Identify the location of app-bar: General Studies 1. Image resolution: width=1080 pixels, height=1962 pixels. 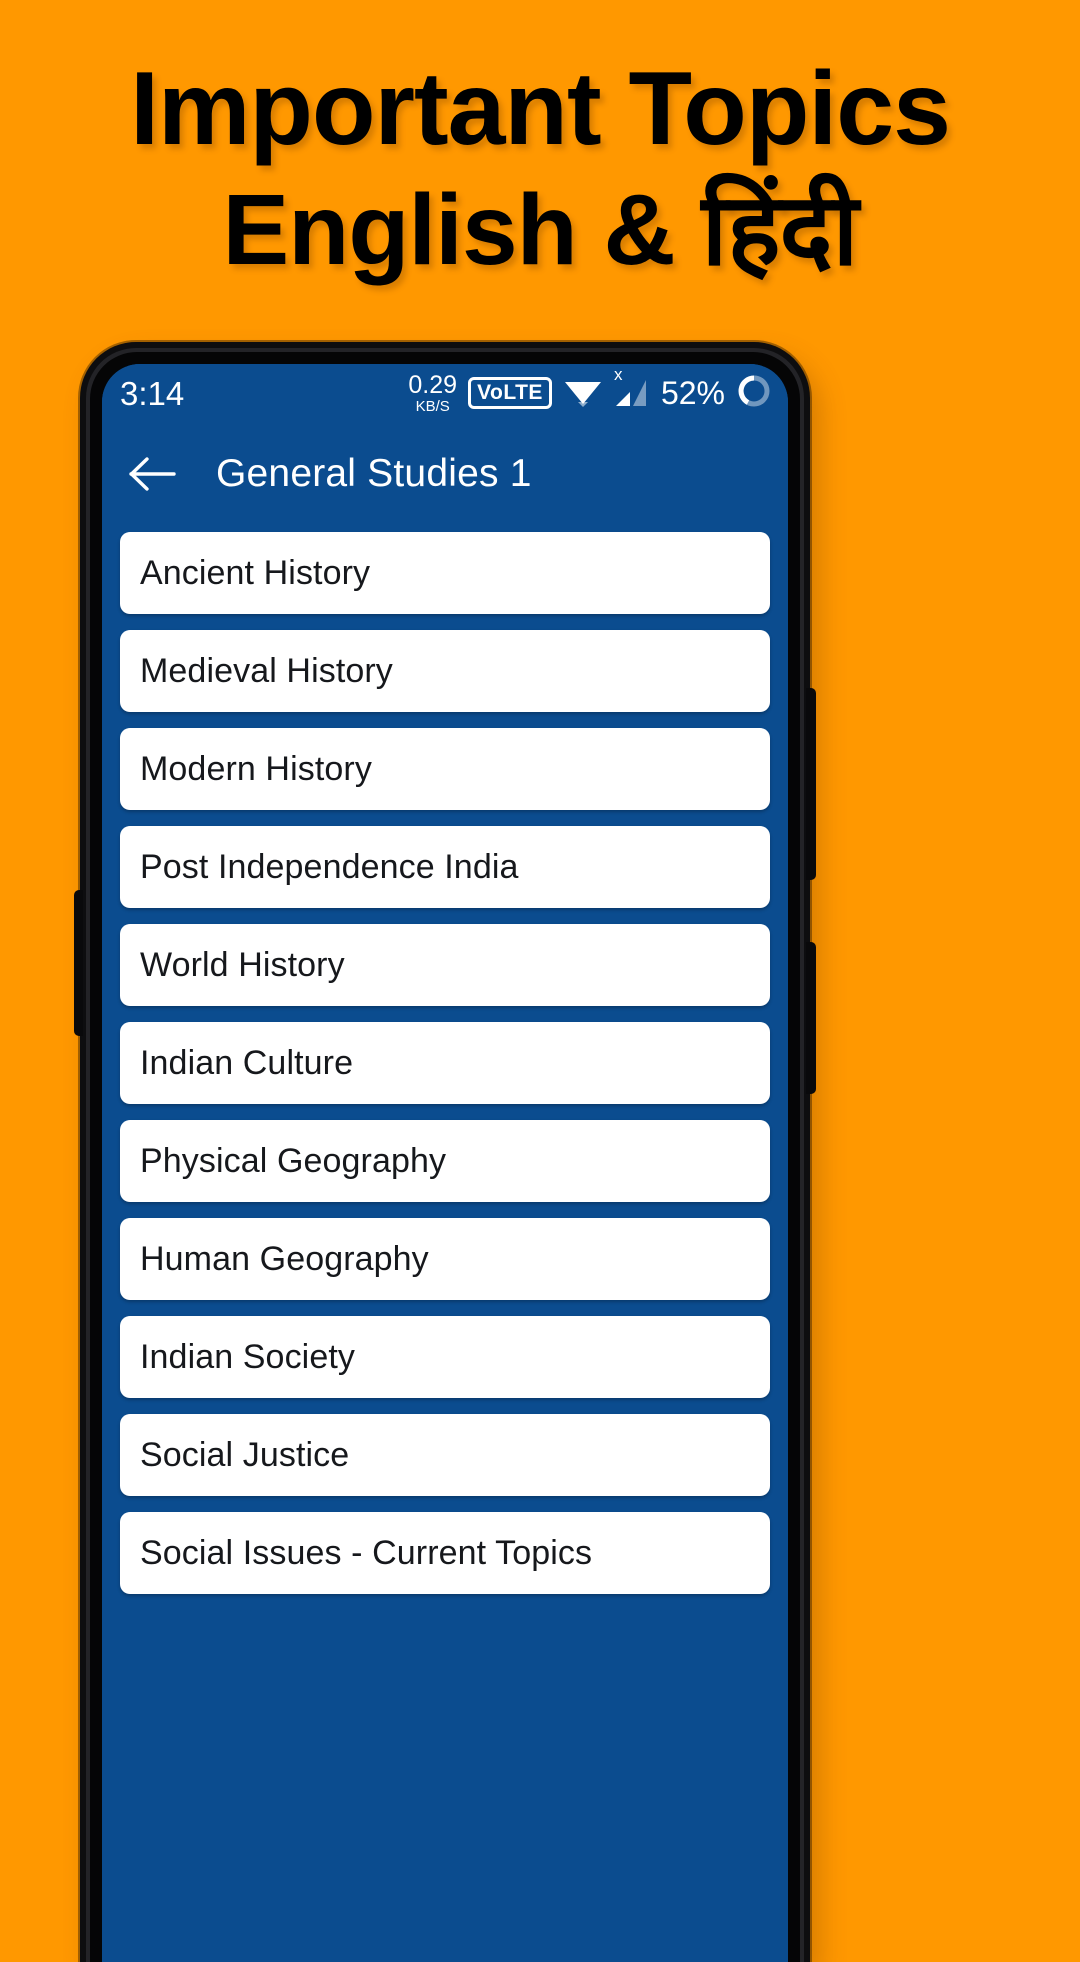
(445, 474).